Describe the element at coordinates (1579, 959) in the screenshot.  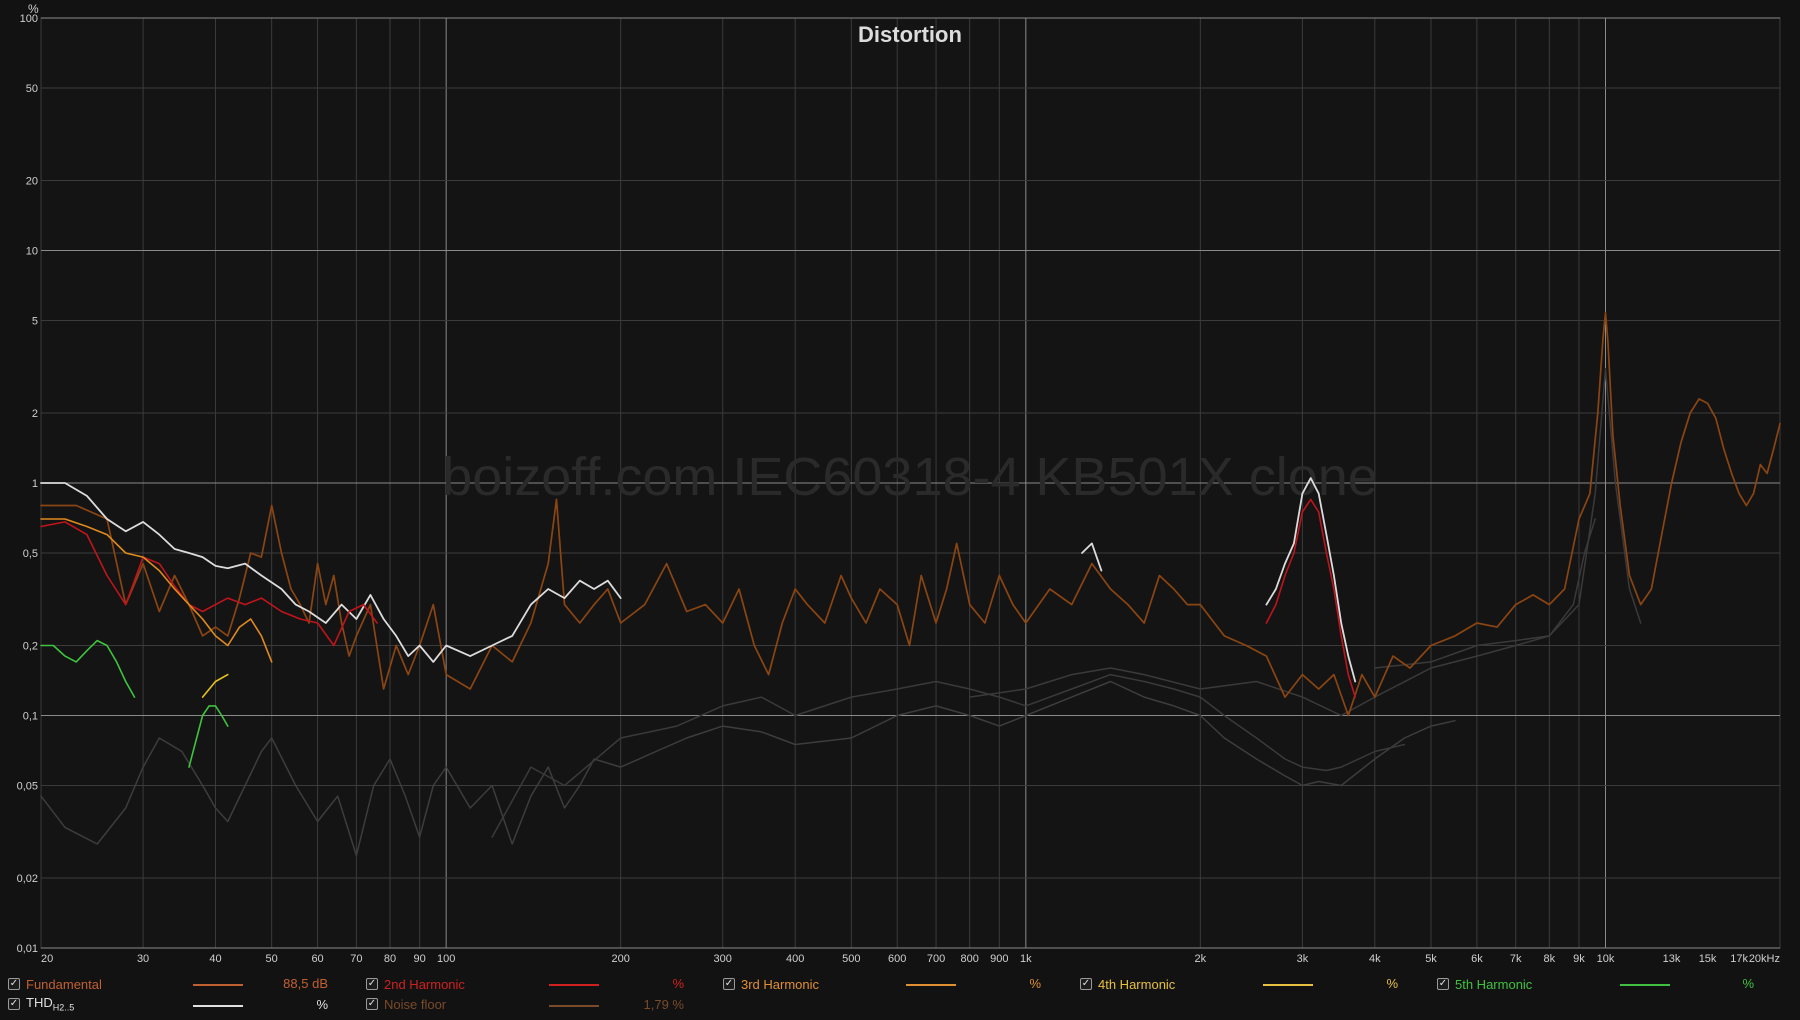
I see `x-tick-label: 9k` at that location.